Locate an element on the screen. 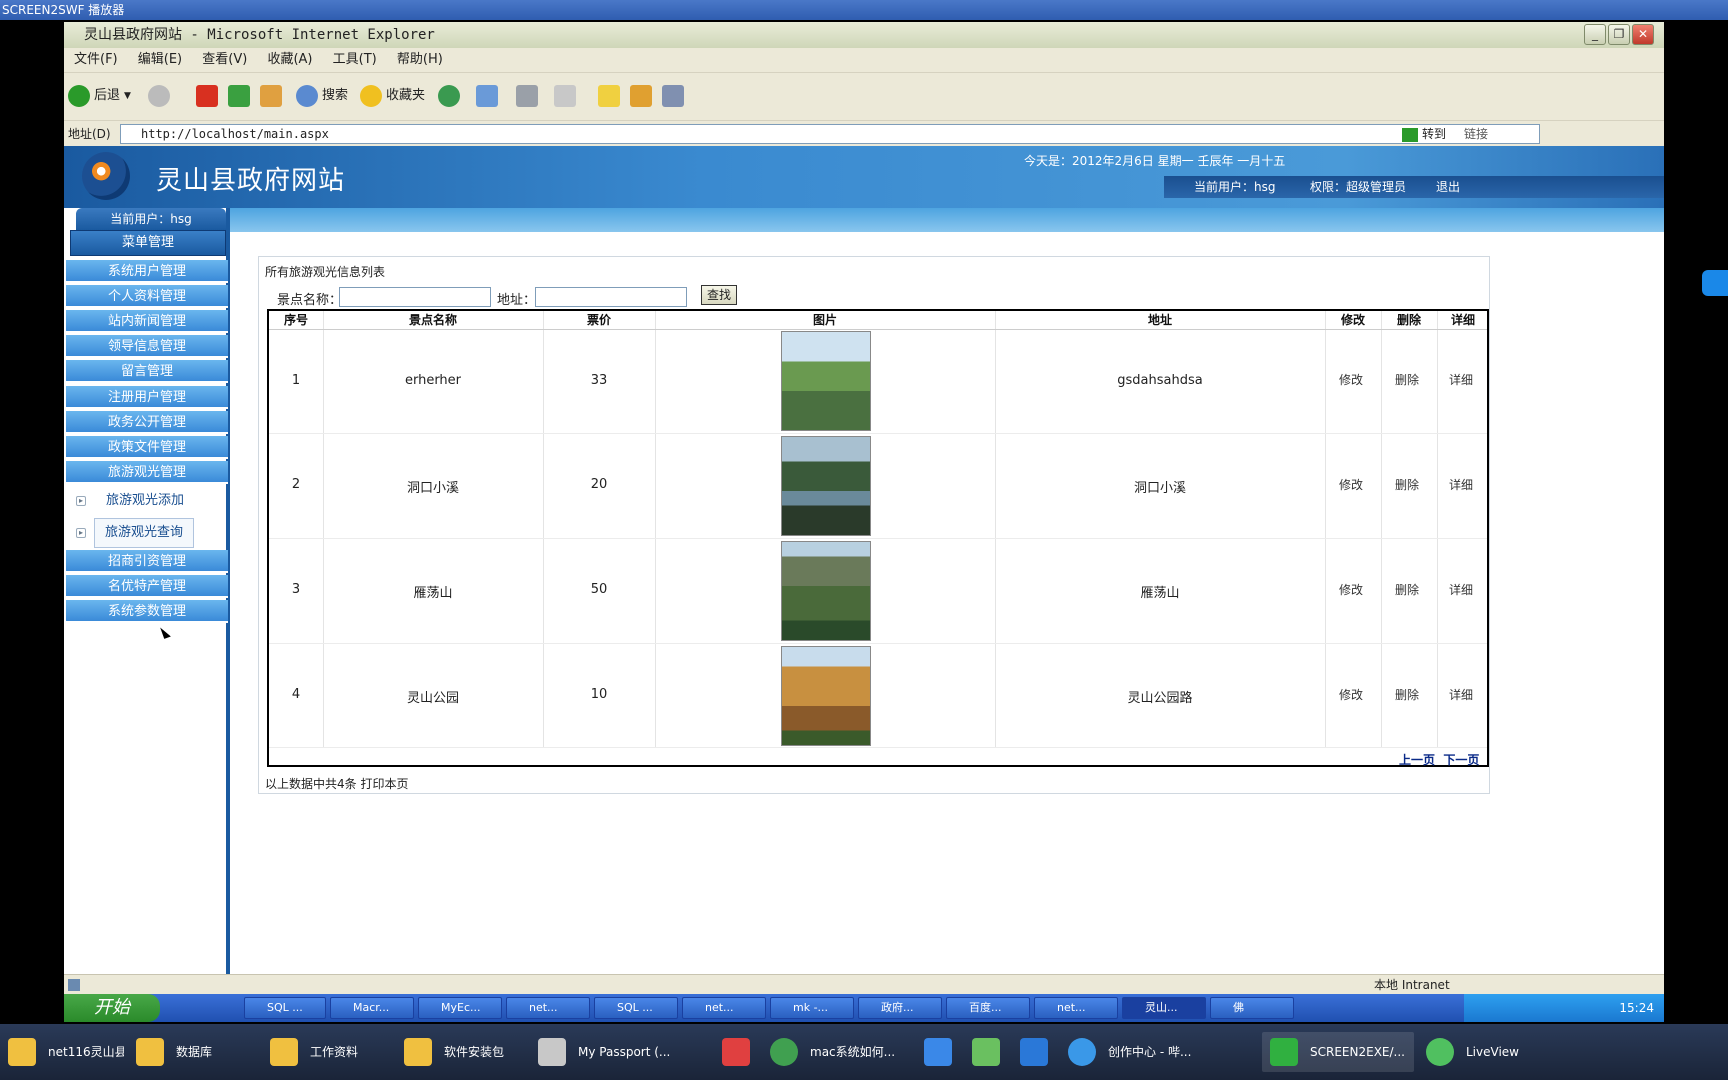  print-button is located at coordinates (527, 96).